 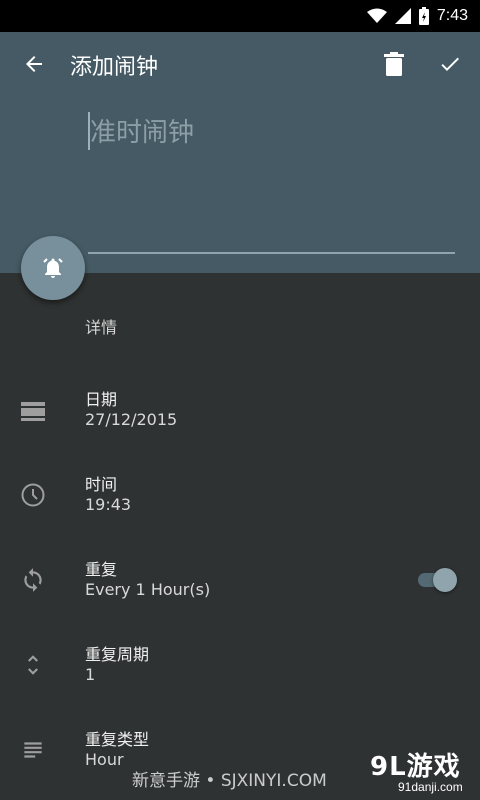 I want to click on bell-icon, so click(x=53, y=268).